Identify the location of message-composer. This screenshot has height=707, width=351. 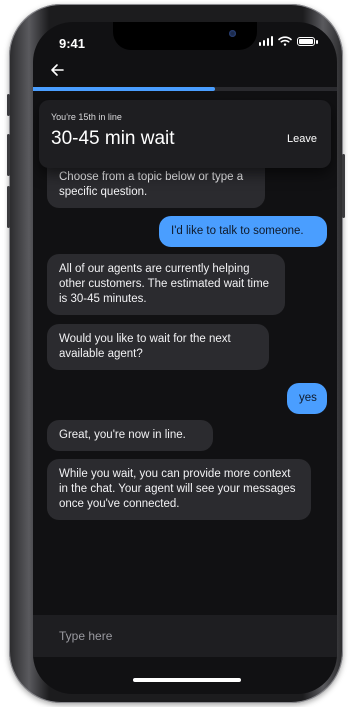
(185, 636).